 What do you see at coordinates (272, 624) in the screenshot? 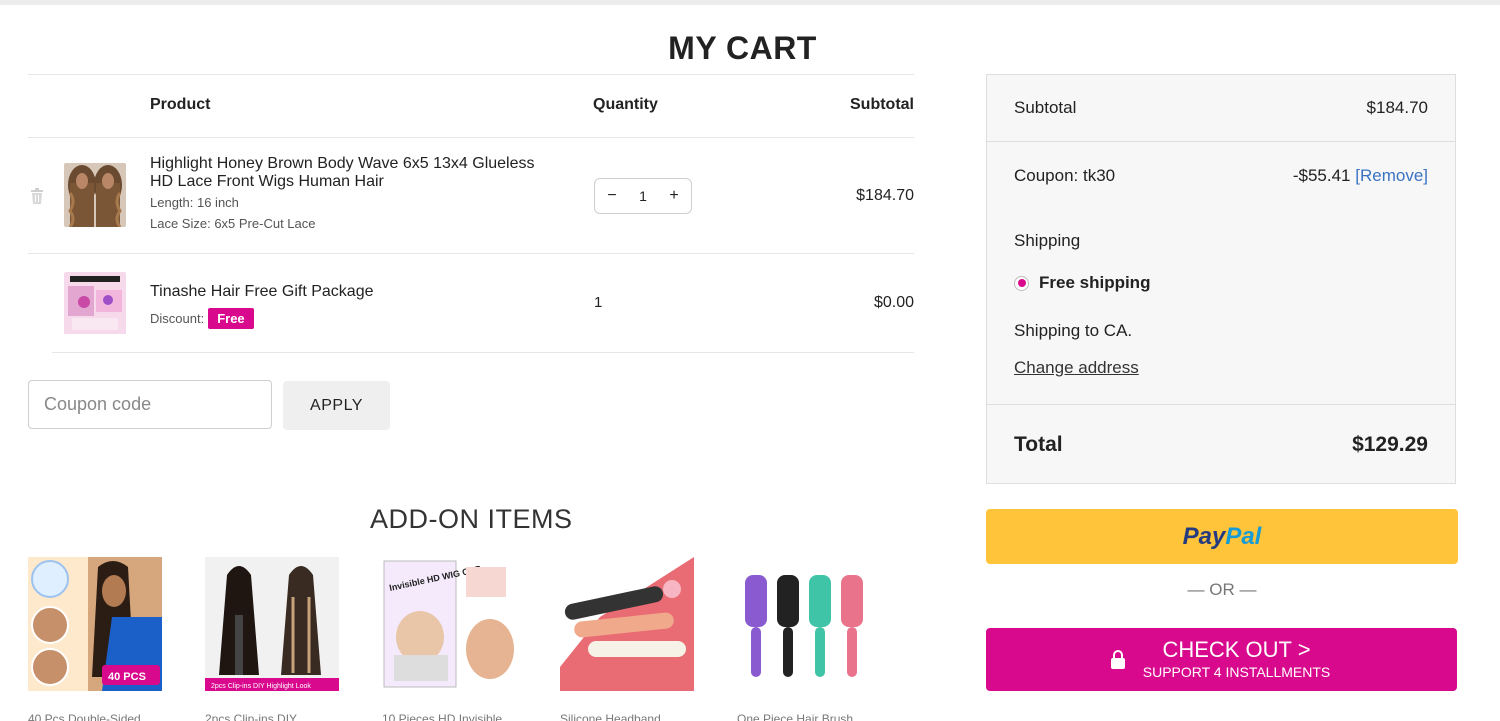
I see `addon-item-image: 2pcs Clip-ins DIY Highlight Look` at bounding box center [272, 624].